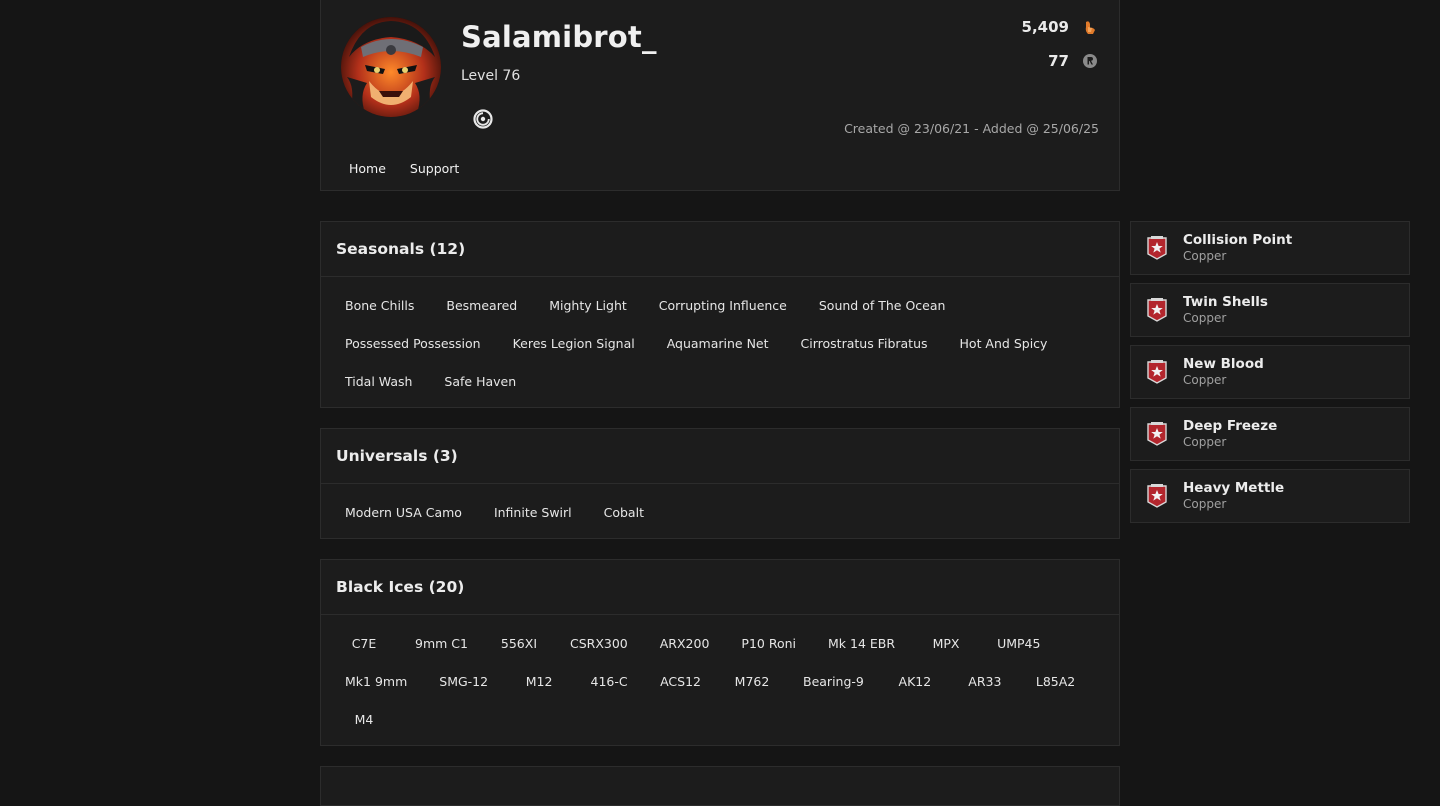  I want to click on rank-card-title: Collision Point, so click(1238, 240).